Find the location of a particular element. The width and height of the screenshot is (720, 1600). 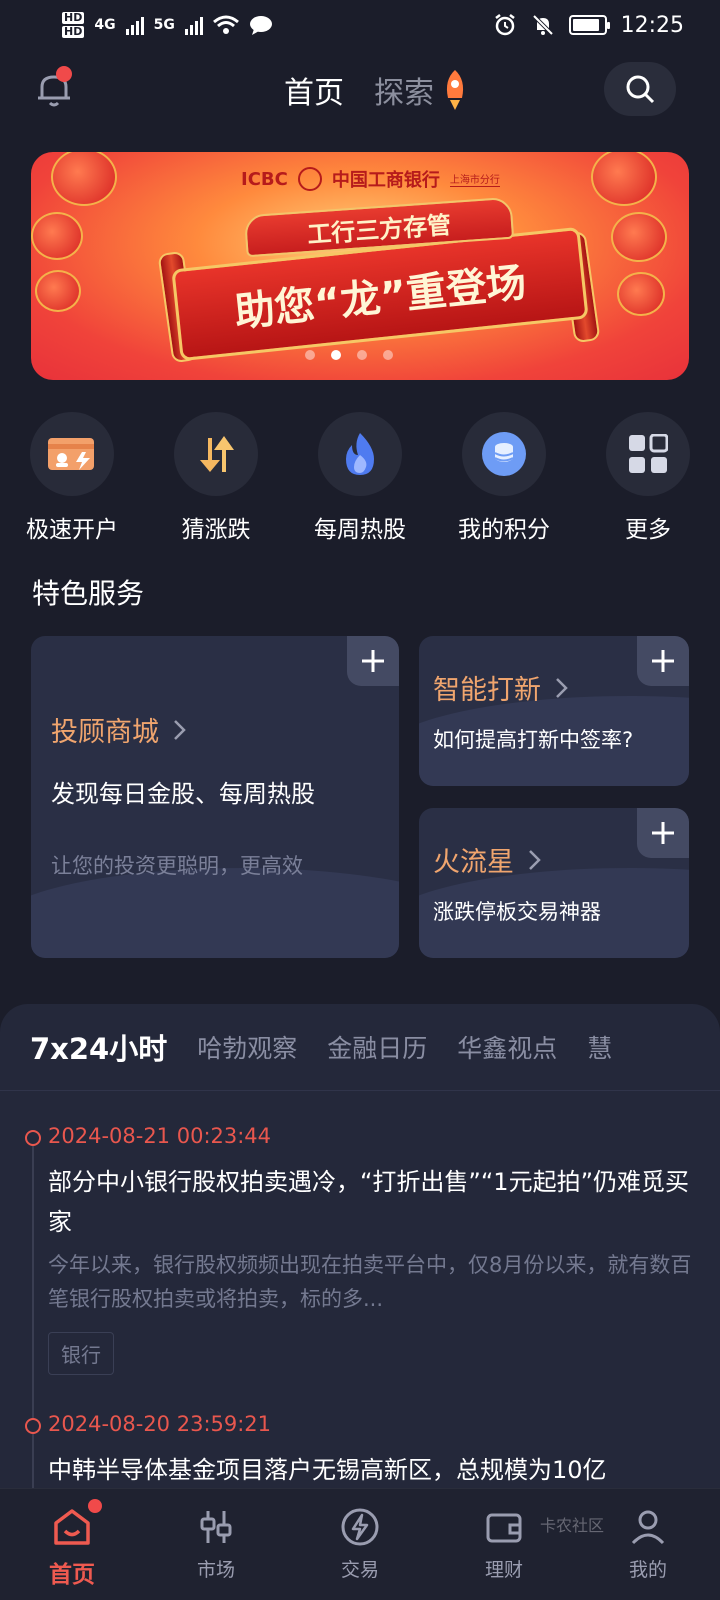

card-title-text: 投顾商城 is located at coordinates (105, 732).